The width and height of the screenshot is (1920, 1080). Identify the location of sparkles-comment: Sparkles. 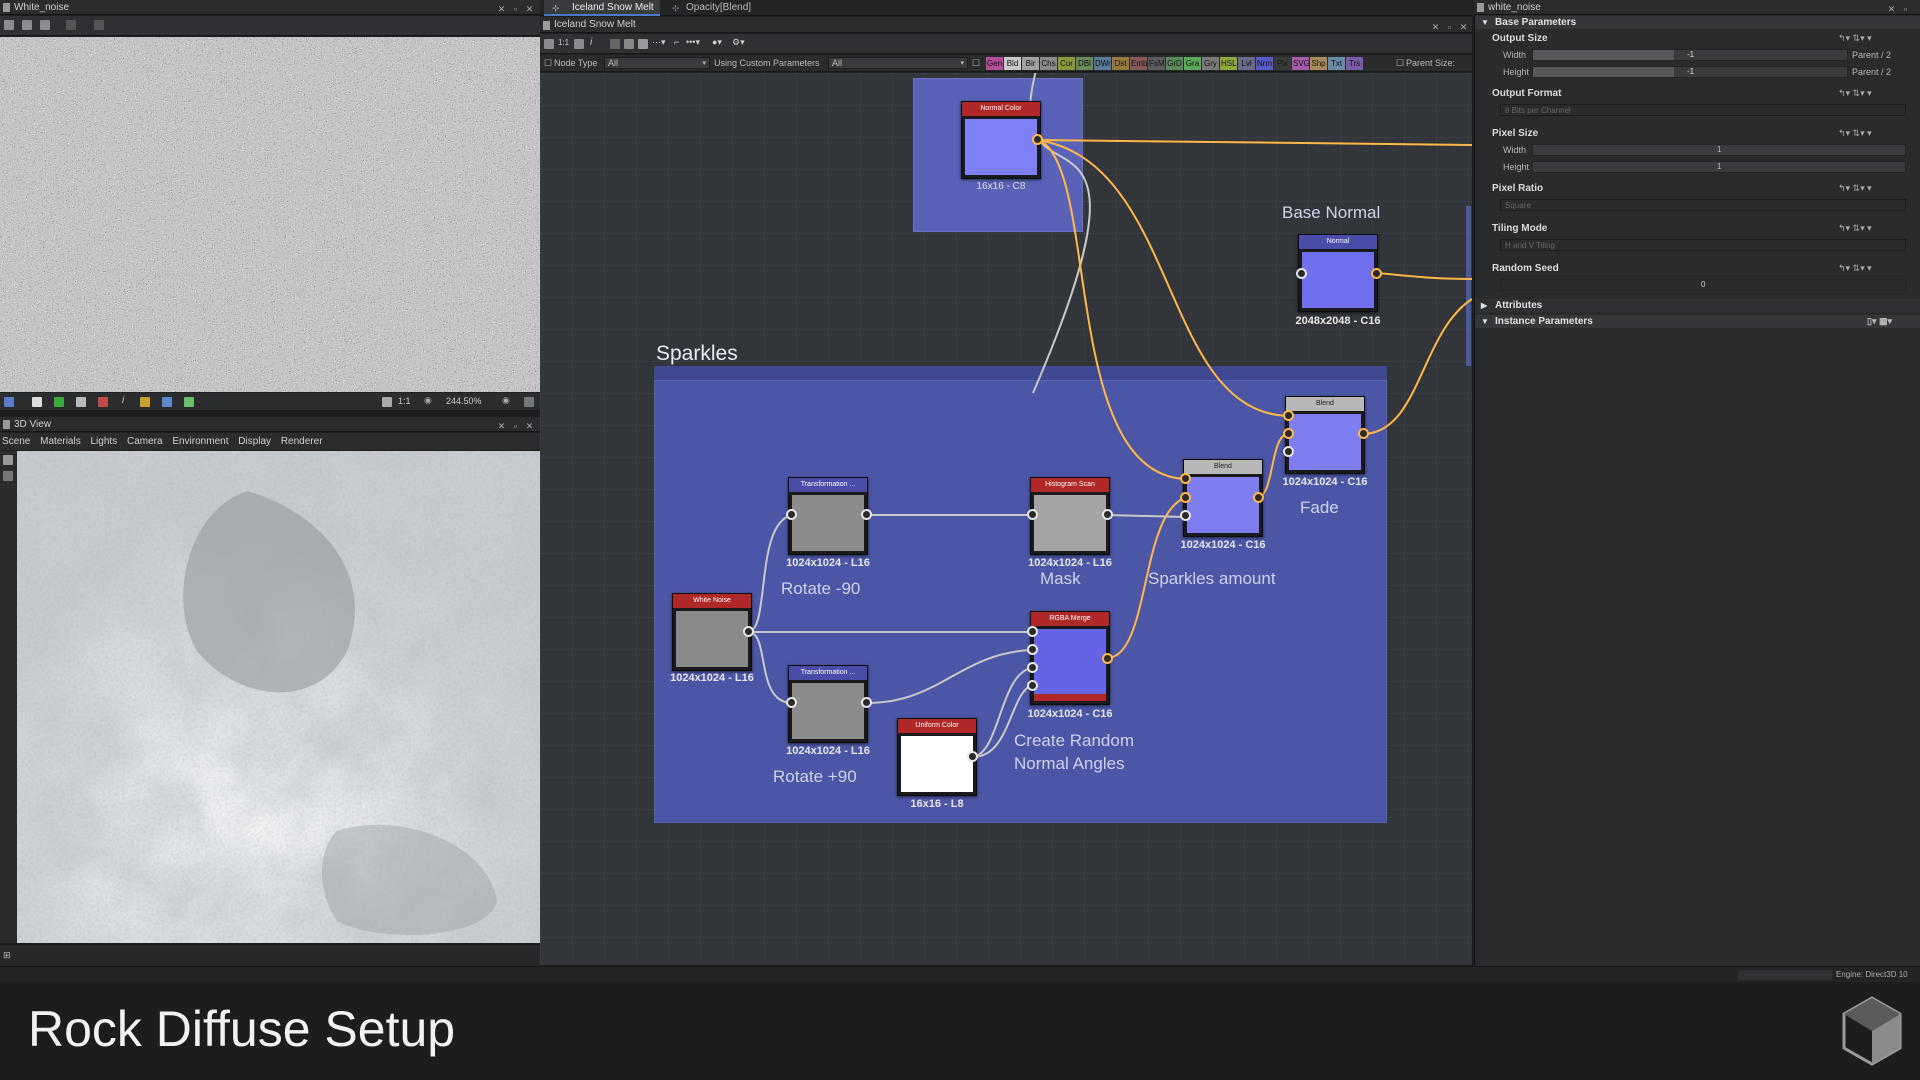
(697, 354).